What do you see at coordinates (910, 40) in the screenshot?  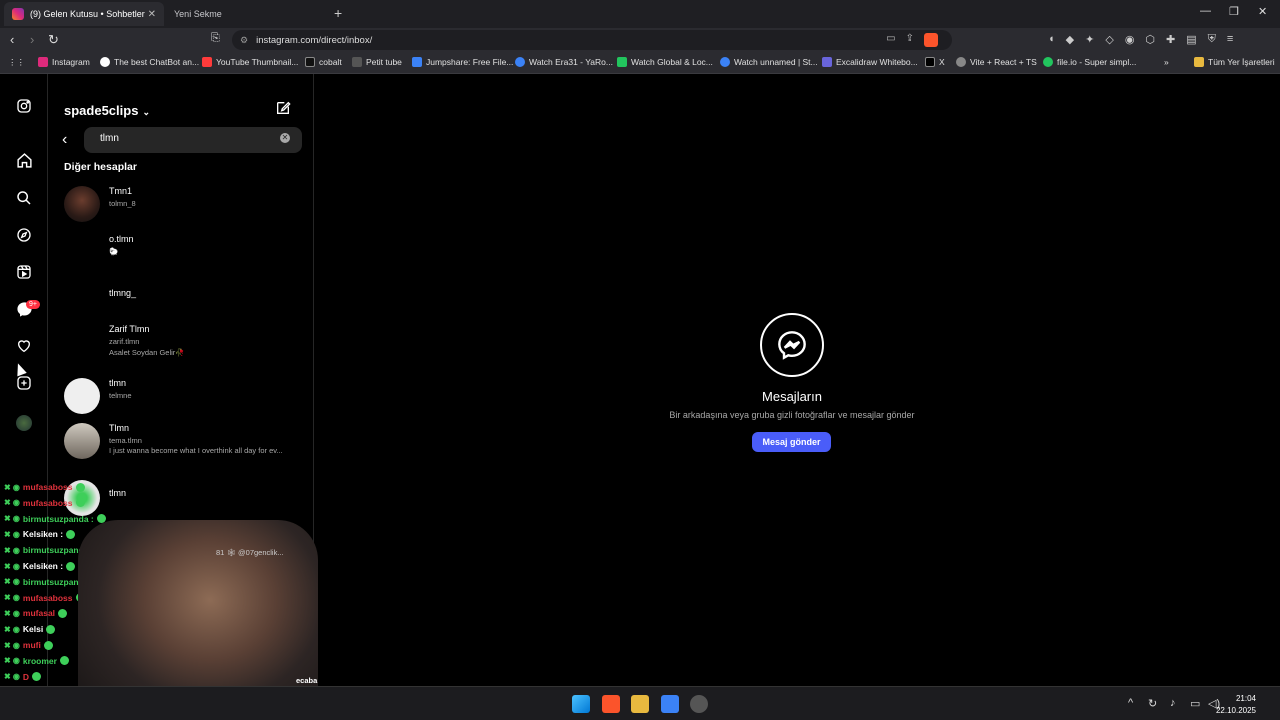 I see `share-icon: ⇪` at bounding box center [910, 40].